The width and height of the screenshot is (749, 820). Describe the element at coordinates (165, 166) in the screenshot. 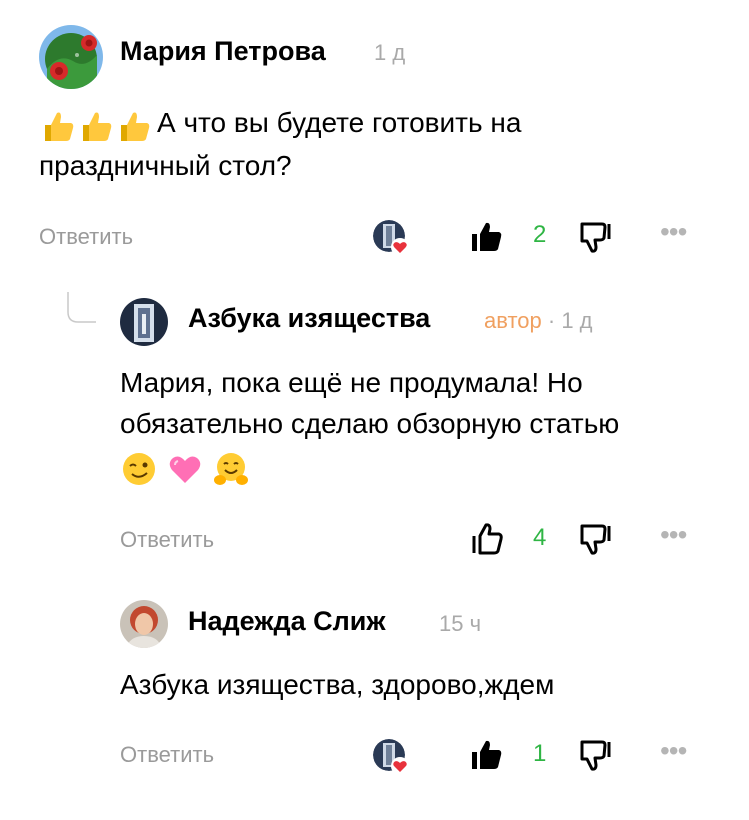

I see `comment-text-line2: праздничный стол?` at that location.